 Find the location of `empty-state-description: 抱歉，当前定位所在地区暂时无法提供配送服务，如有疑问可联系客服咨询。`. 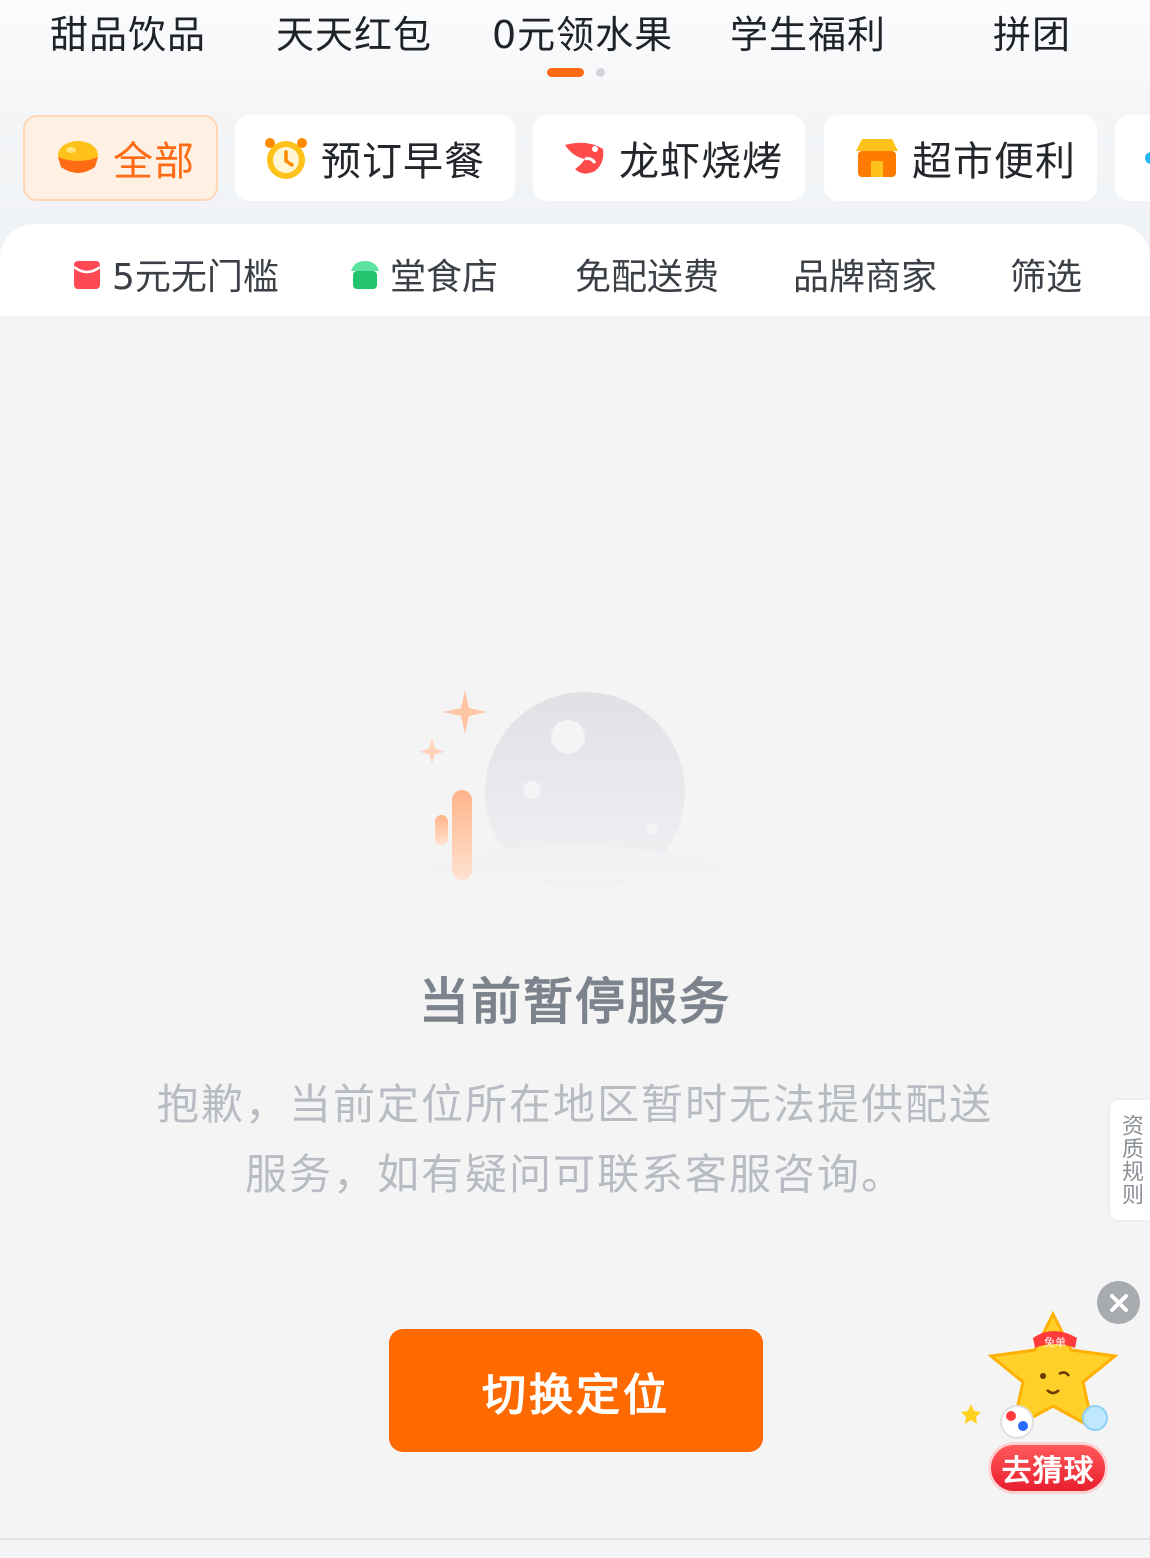

empty-state-description: 抱歉，当前定位所在地区暂时无法提供配送服务，如有疑问可联系客服咨询。 is located at coordinates (574, 1139).